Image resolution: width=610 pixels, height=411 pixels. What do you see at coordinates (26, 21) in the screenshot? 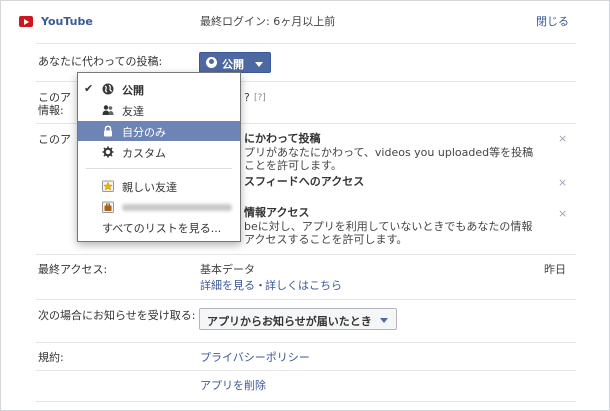
I see `youtube-icon` at bounding box center [26, 21].